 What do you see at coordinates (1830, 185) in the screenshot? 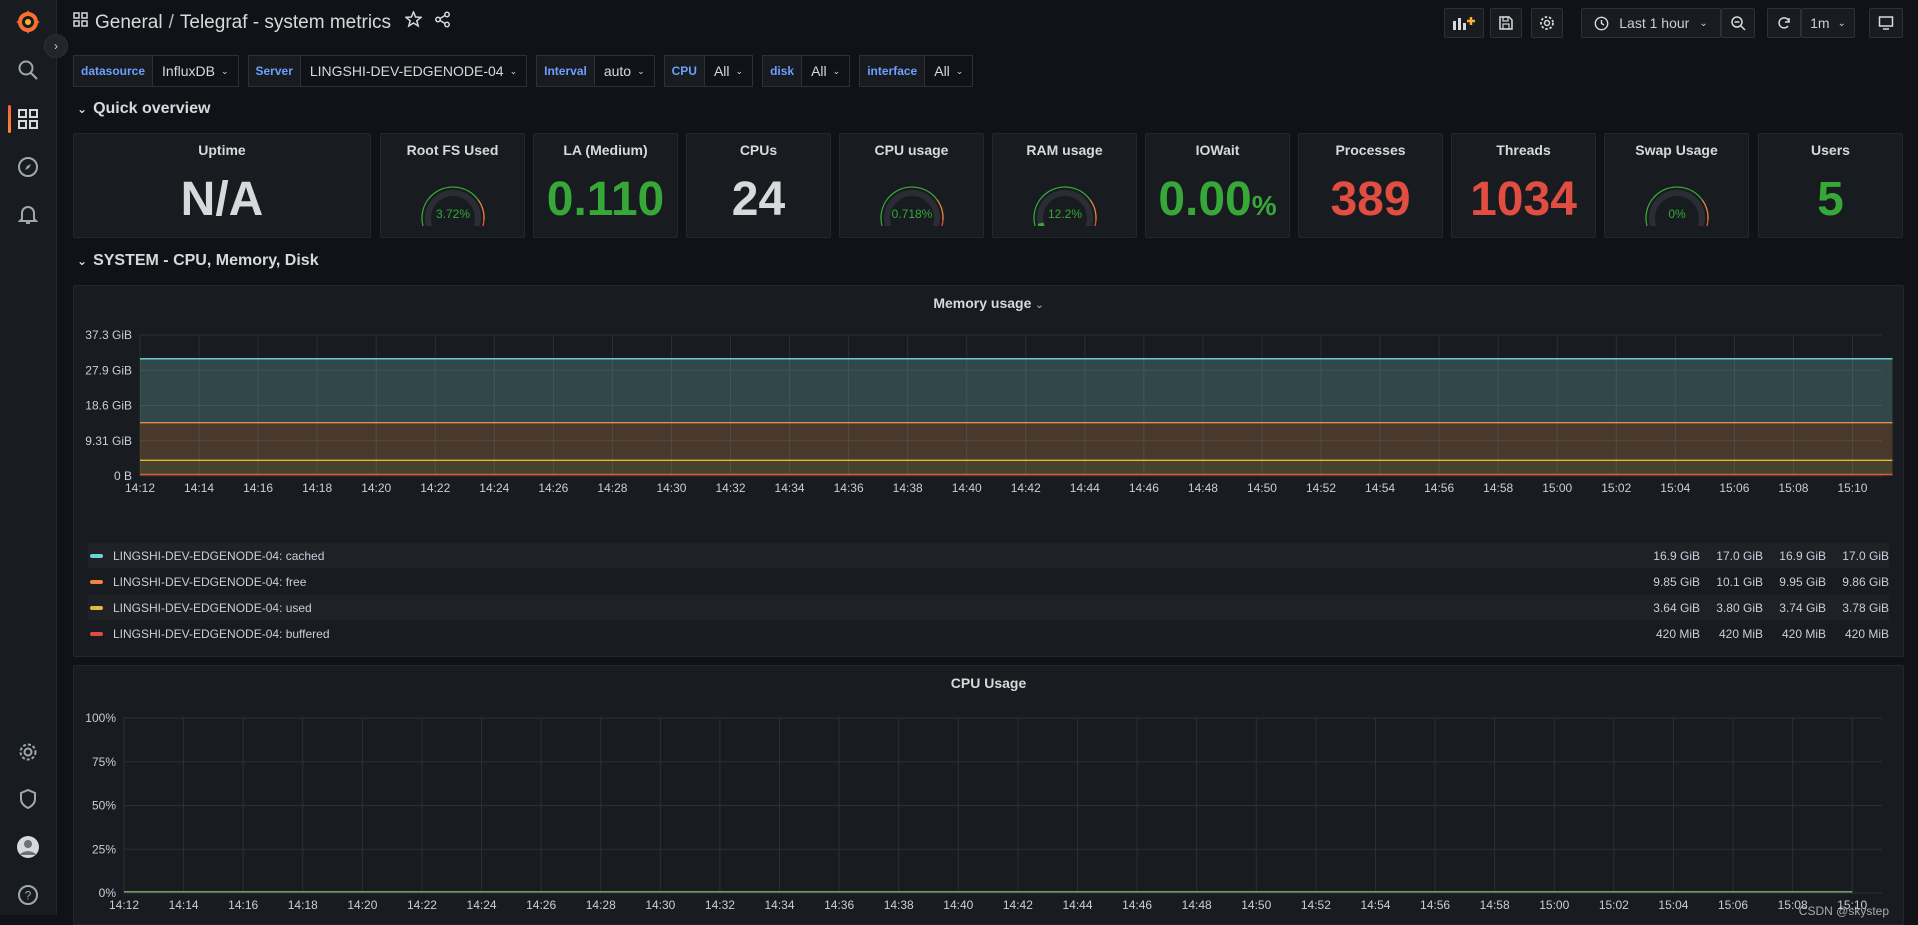
I see `stat-panel-users: Users 5` at bounding box center [1830, 185].